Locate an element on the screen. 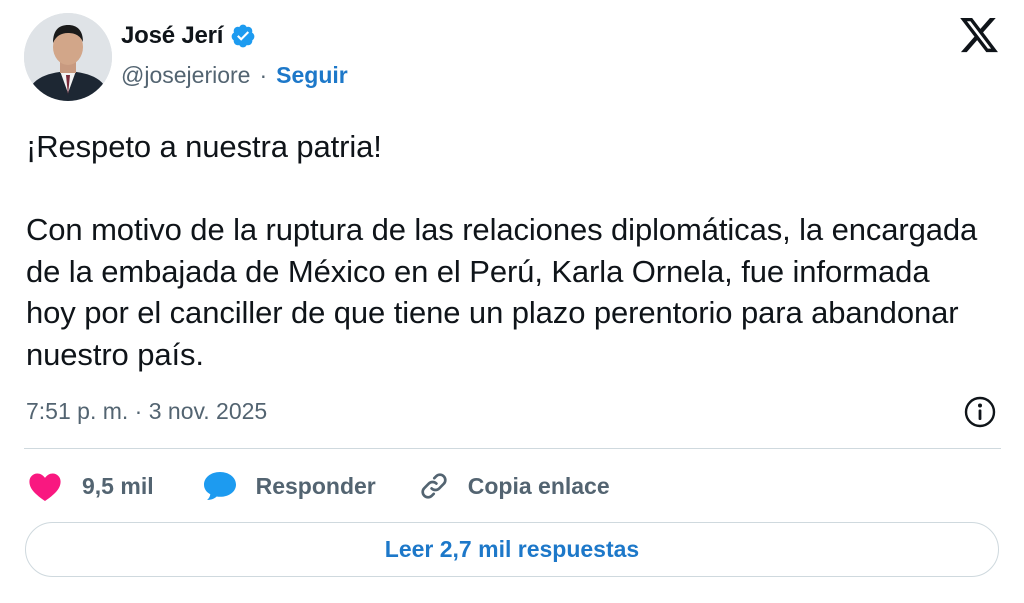 This screenshot has width=1024, height=603. read-replies-button: Leer 2,7 mil respuestas is located at coordinates (512, 549).